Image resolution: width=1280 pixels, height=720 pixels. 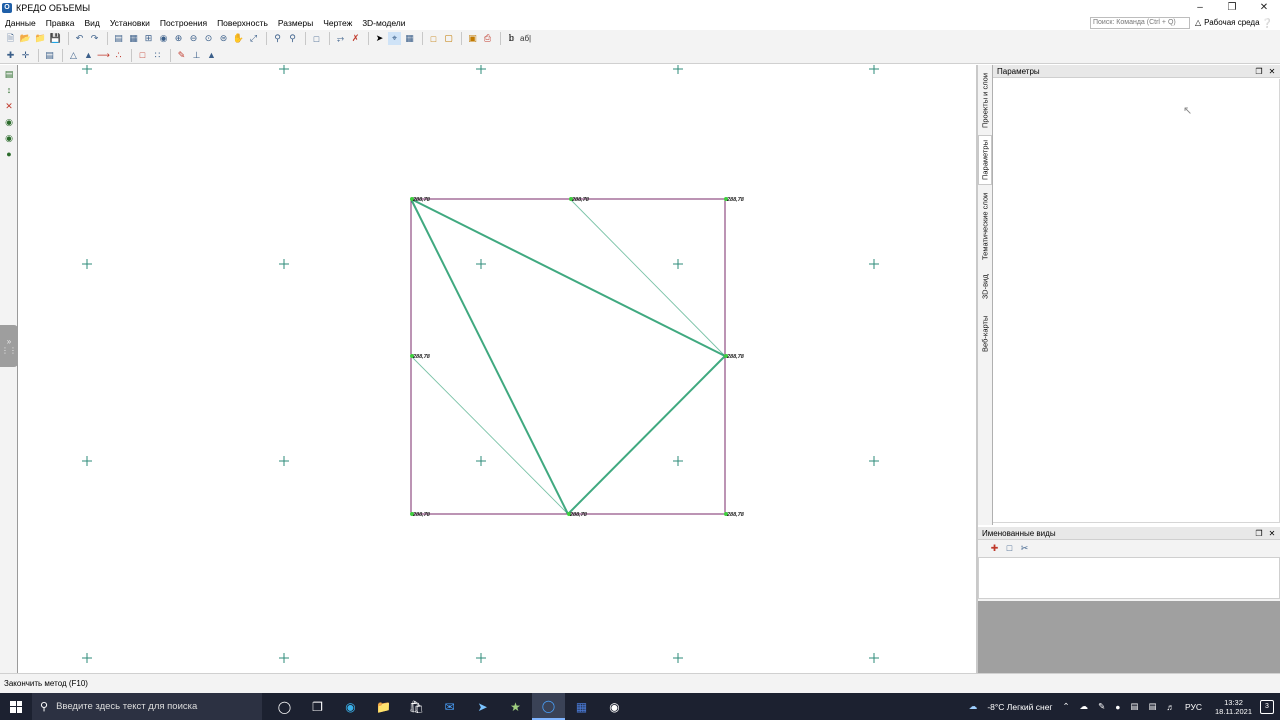 I want to click on object-tool-icon: ●, so click(x=9, y=154).